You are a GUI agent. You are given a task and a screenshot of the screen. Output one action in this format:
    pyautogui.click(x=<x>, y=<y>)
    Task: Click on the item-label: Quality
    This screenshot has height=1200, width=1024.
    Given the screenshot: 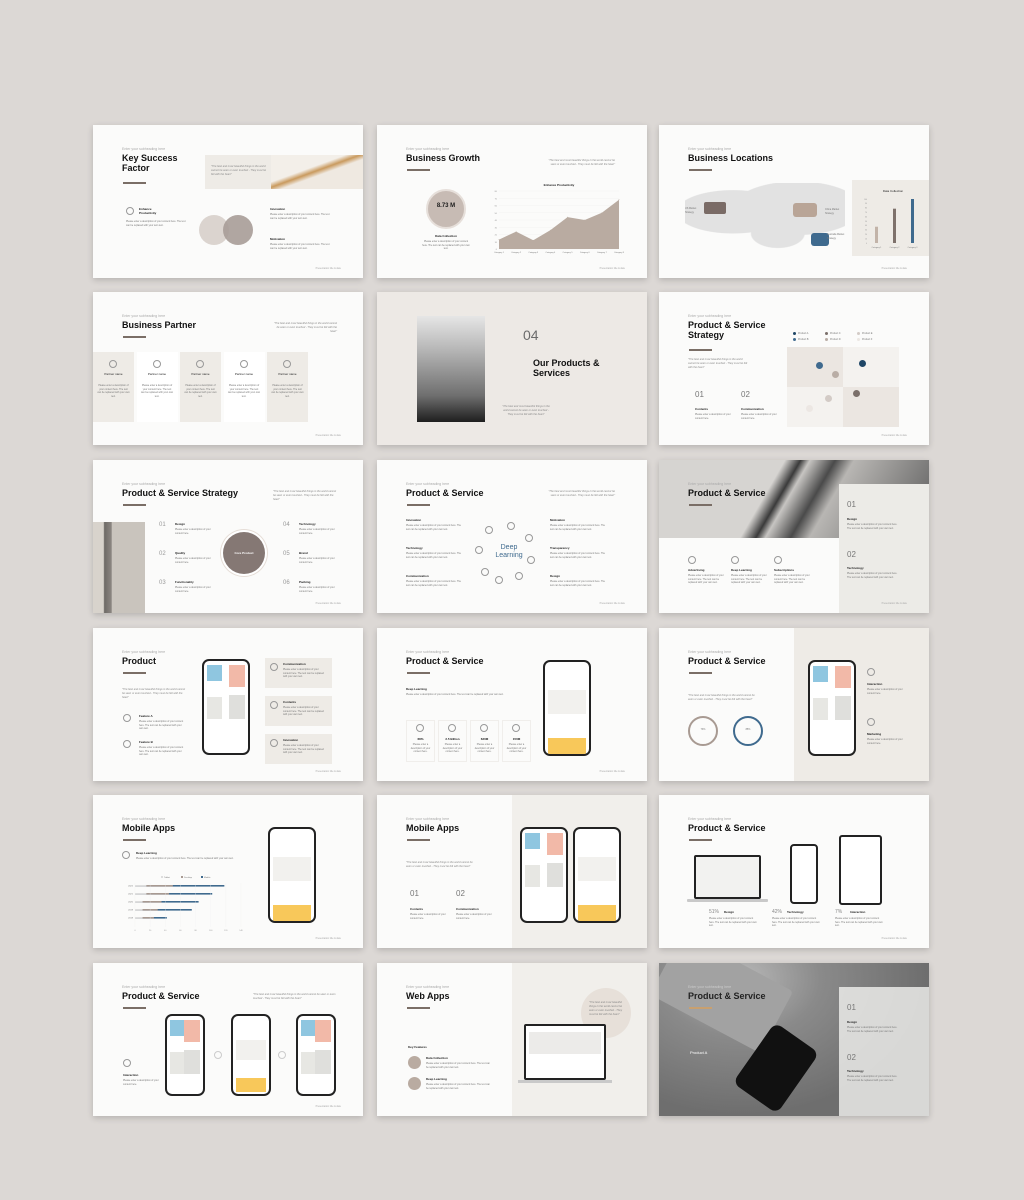 What is the action you would take?
    pyautogui.click(x=180, y=553)
    